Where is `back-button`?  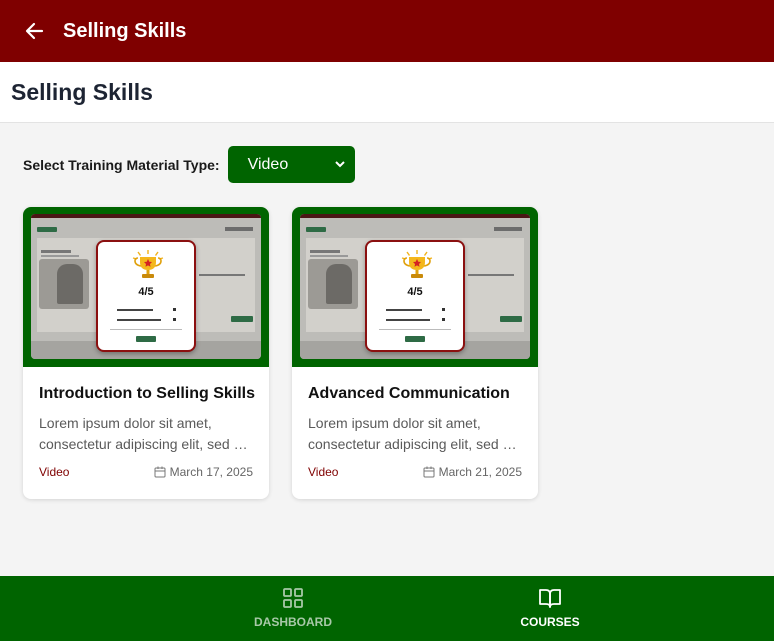
back-button is located at coordinates (35, 31).